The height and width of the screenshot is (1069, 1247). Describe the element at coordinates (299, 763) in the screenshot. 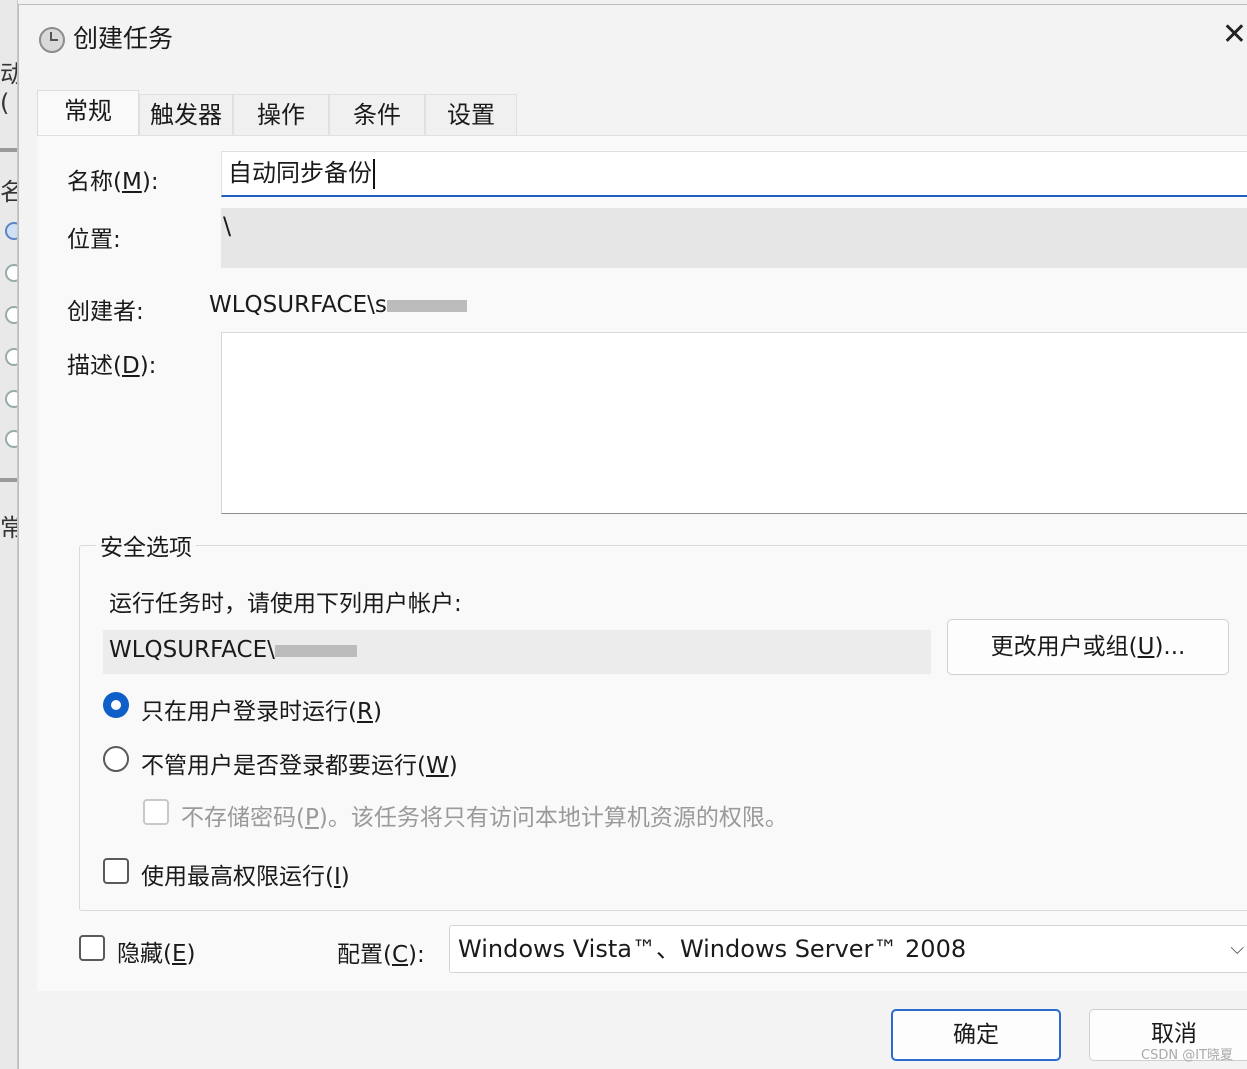

I see `radio-run-whether-logged-on-label: 不管用户是否登录都要运行(W)` at that location.